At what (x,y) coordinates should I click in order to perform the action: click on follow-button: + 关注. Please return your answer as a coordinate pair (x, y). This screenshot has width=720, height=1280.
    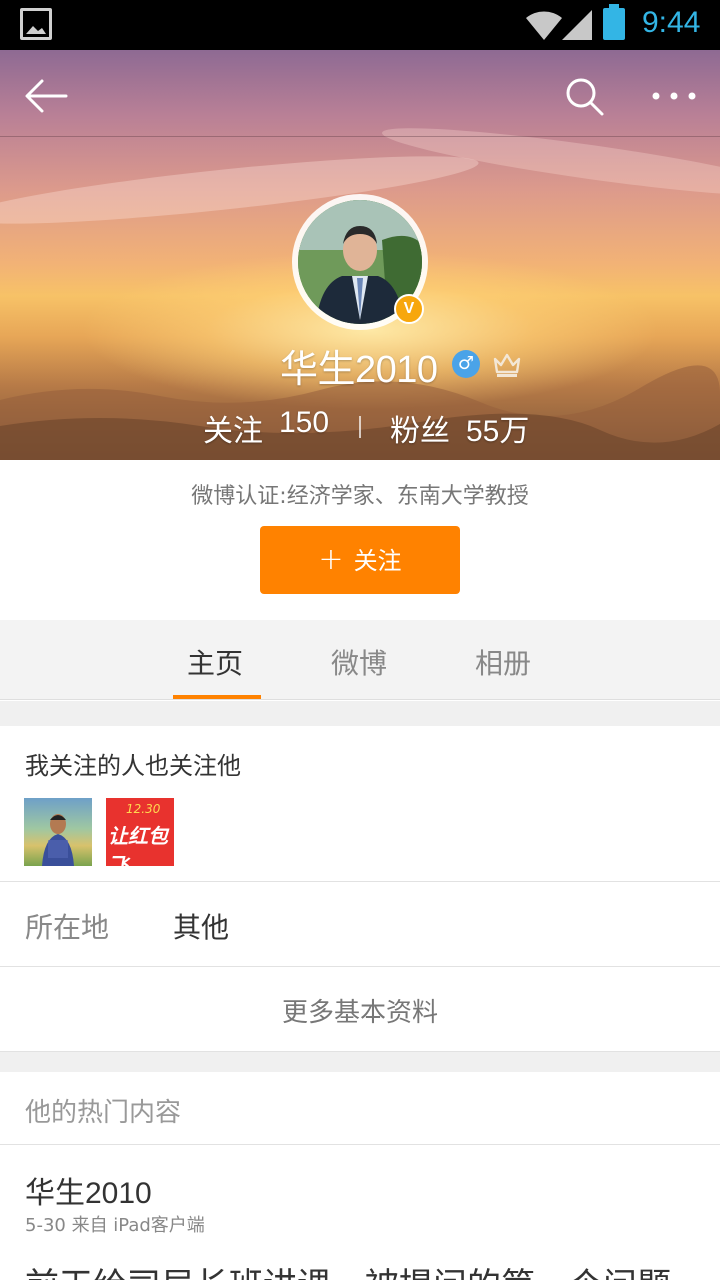
    Looking at the image, I should click on (360, 560).